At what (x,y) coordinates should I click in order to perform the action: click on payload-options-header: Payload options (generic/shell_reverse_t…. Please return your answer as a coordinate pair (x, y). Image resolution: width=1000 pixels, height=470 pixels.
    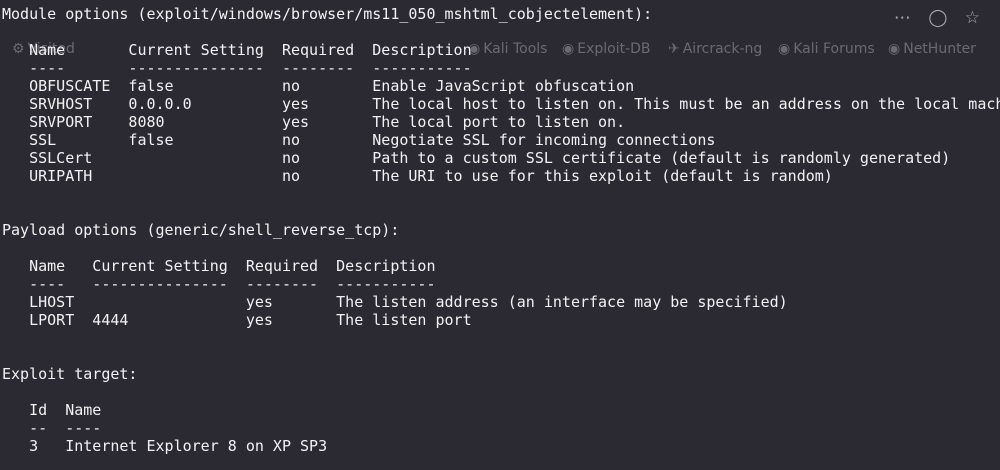
    Looking at the image, I should click on (201, 230).